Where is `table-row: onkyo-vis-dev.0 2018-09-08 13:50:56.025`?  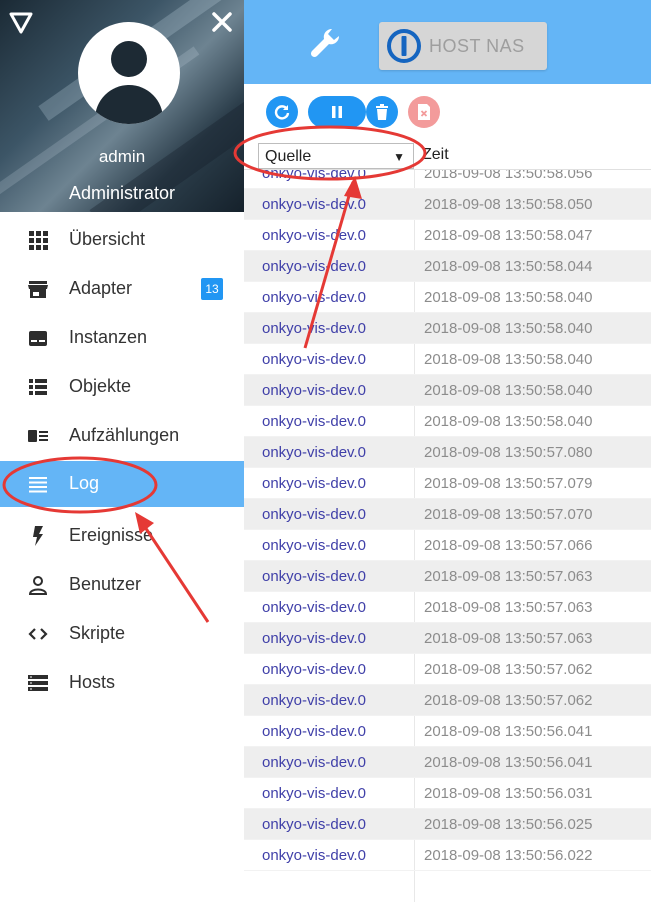 table-row: onkyo-vis-dev.0 2018-09-08 13:50:56.025 is located at coordinates (447, 824).